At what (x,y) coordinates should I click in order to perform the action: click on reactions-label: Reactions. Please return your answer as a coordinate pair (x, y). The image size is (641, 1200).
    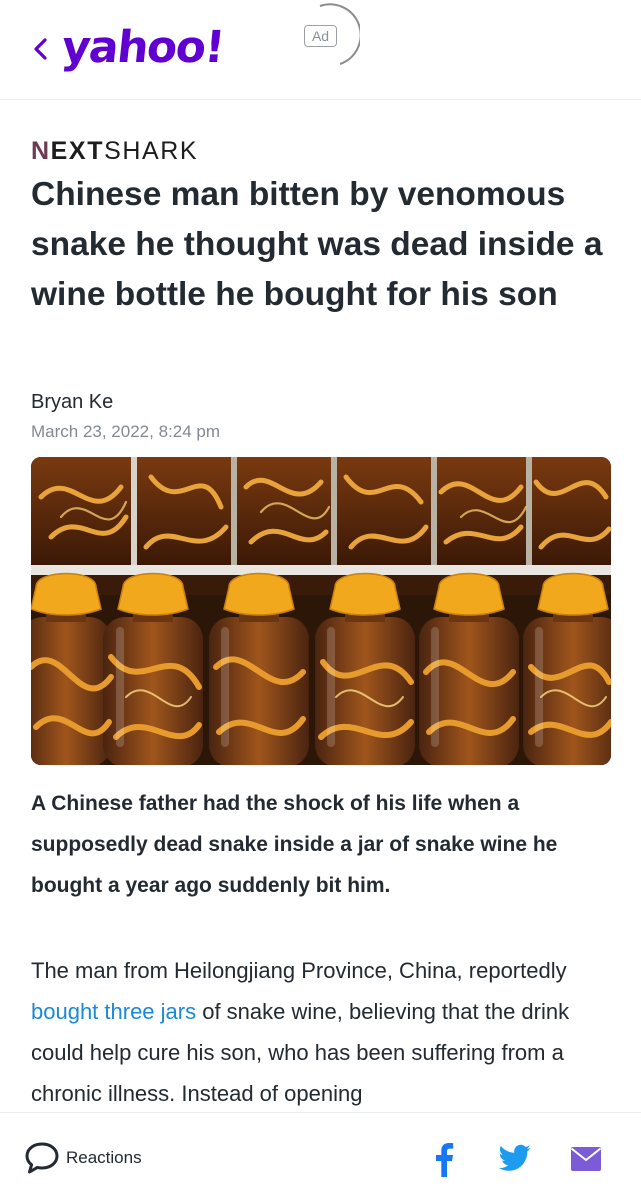
    Looking at the image, I should click on (104, 1157).